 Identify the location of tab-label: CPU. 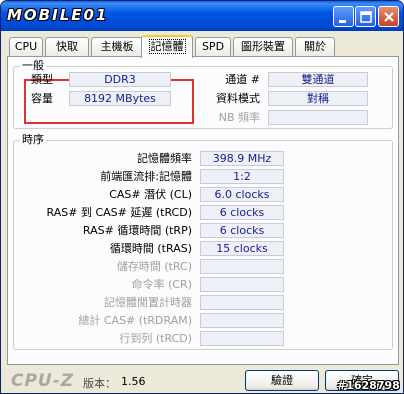
(26, 46).